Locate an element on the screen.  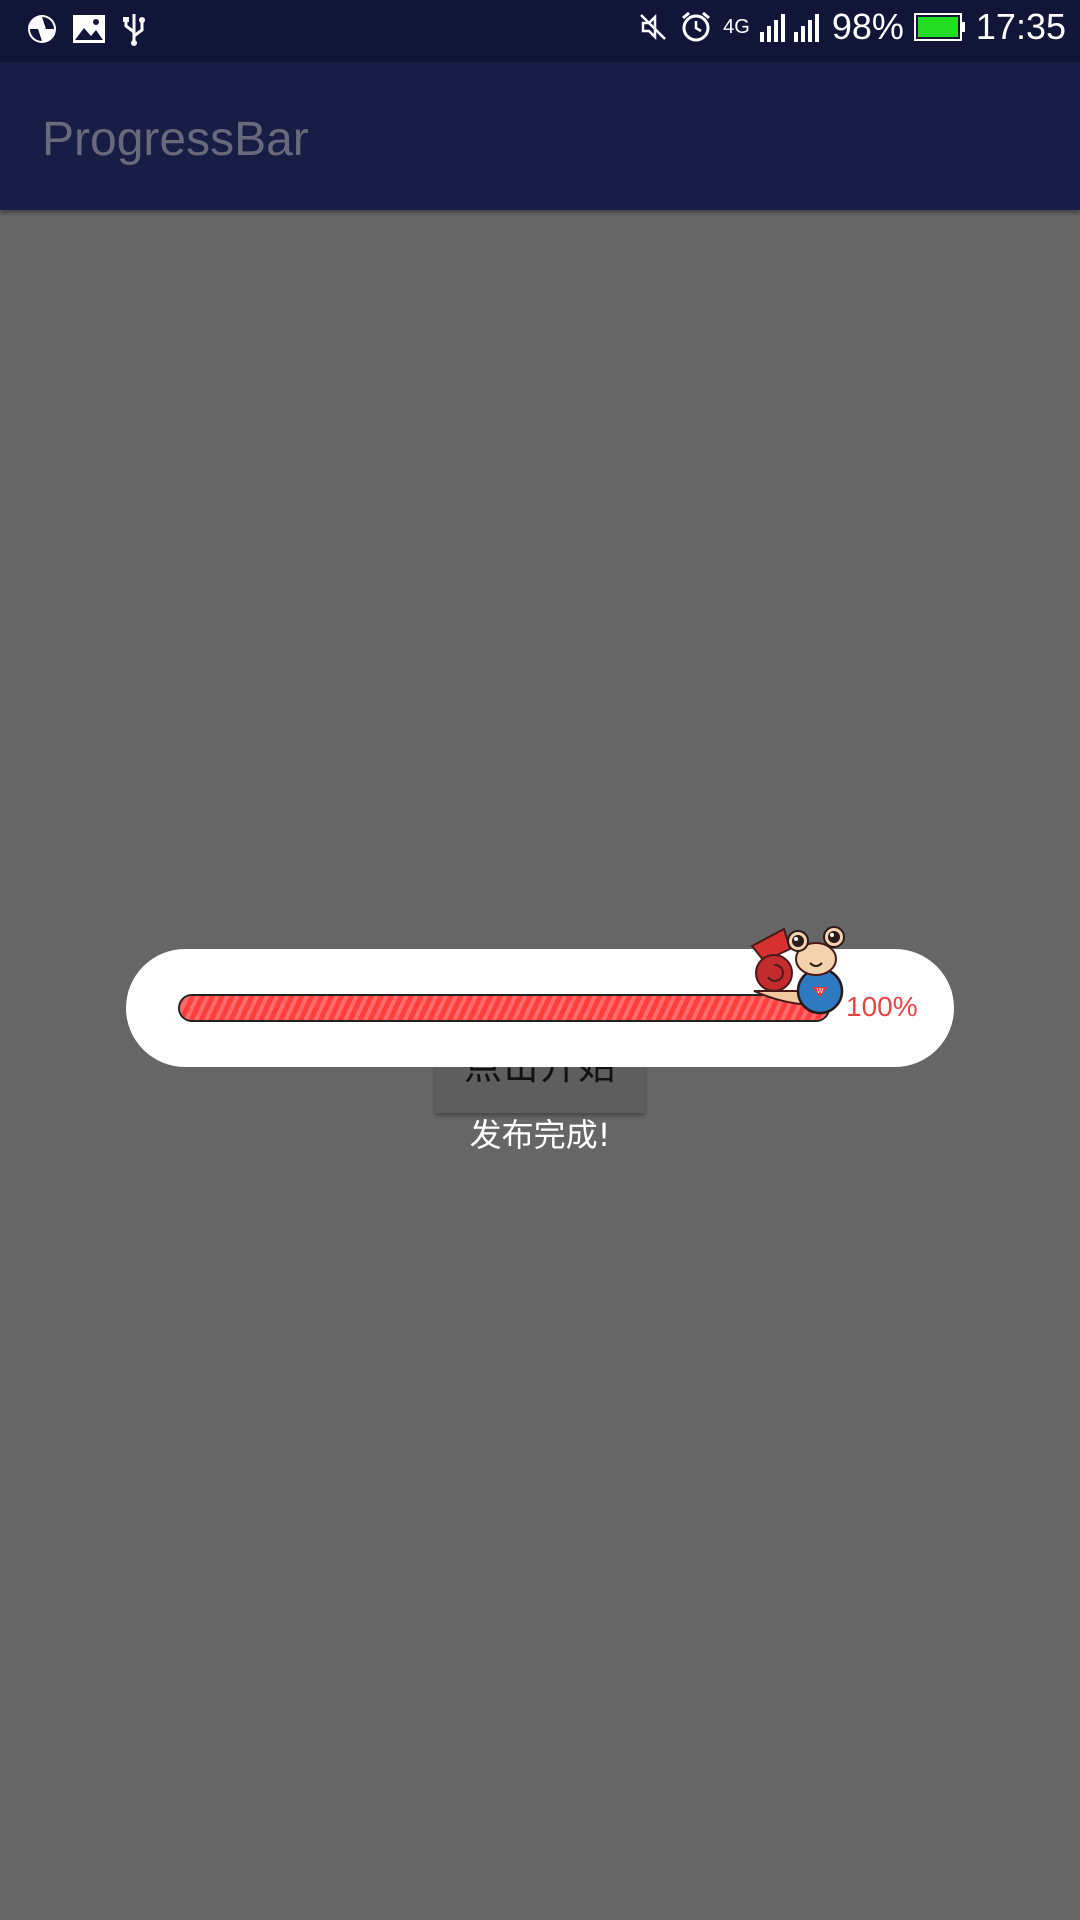
clock: 17:35 is located at coordinates (1020, 26).